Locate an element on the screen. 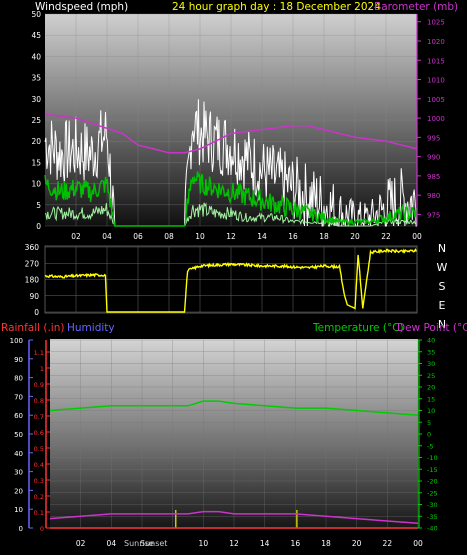 The height and width of the screenshot is (555, 467). windspeed-tick-label: 25 is located at coordinates (36, 120).